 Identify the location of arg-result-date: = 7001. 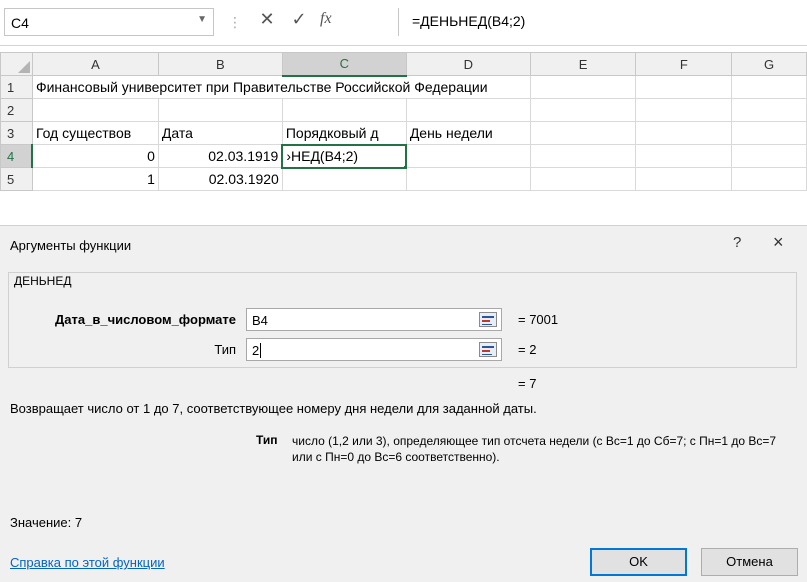
(538, 319).